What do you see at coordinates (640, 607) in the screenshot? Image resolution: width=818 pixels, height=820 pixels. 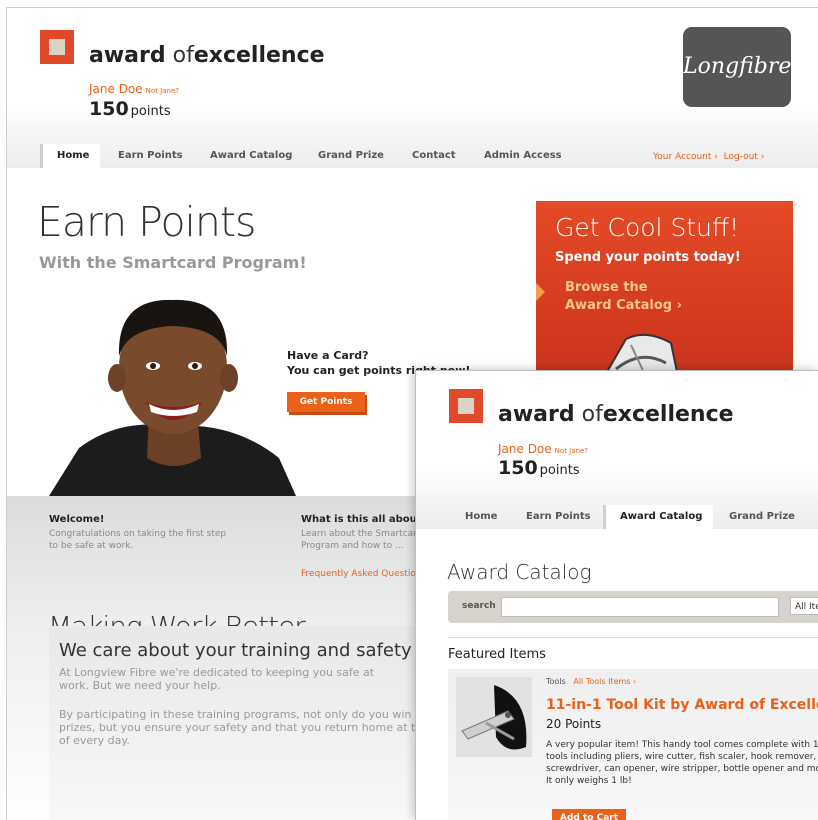 I see `search-input` at bounding box center [640, 607].